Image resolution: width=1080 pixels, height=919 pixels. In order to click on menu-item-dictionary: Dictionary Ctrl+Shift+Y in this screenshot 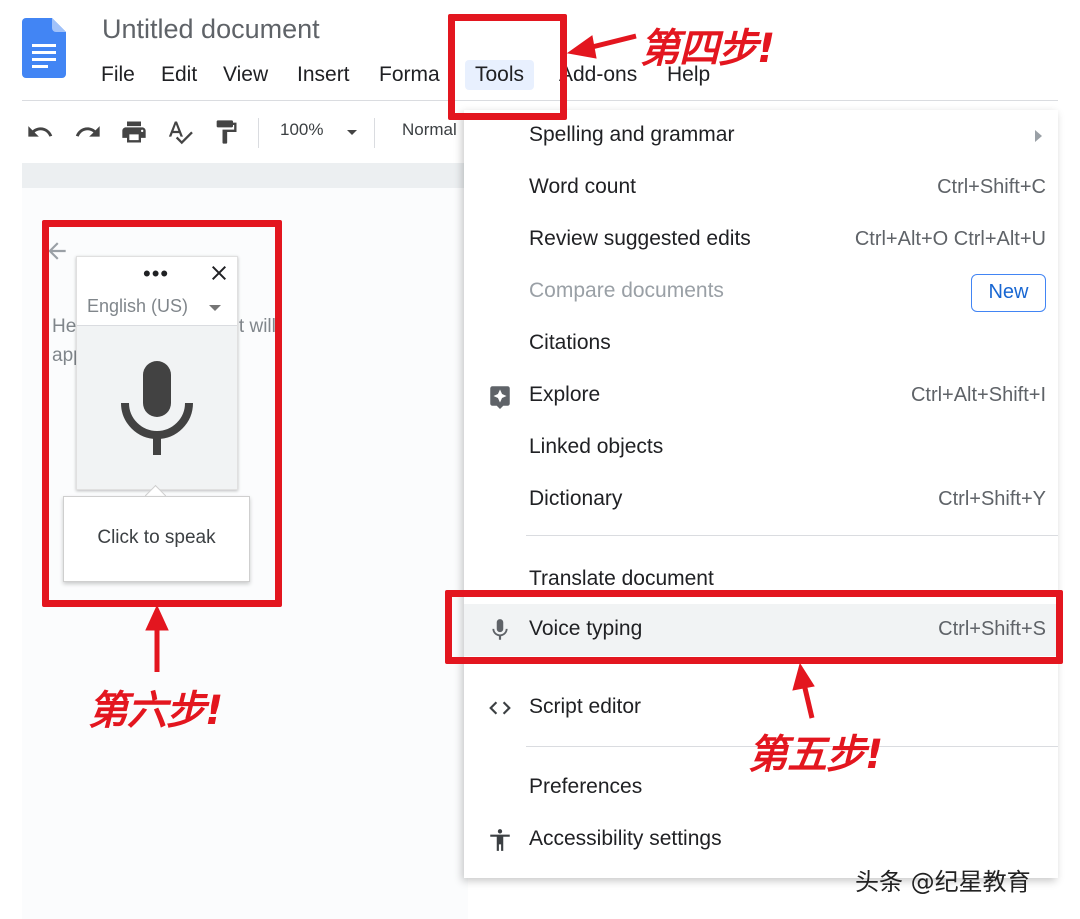, I will do `click(761, 500)`.